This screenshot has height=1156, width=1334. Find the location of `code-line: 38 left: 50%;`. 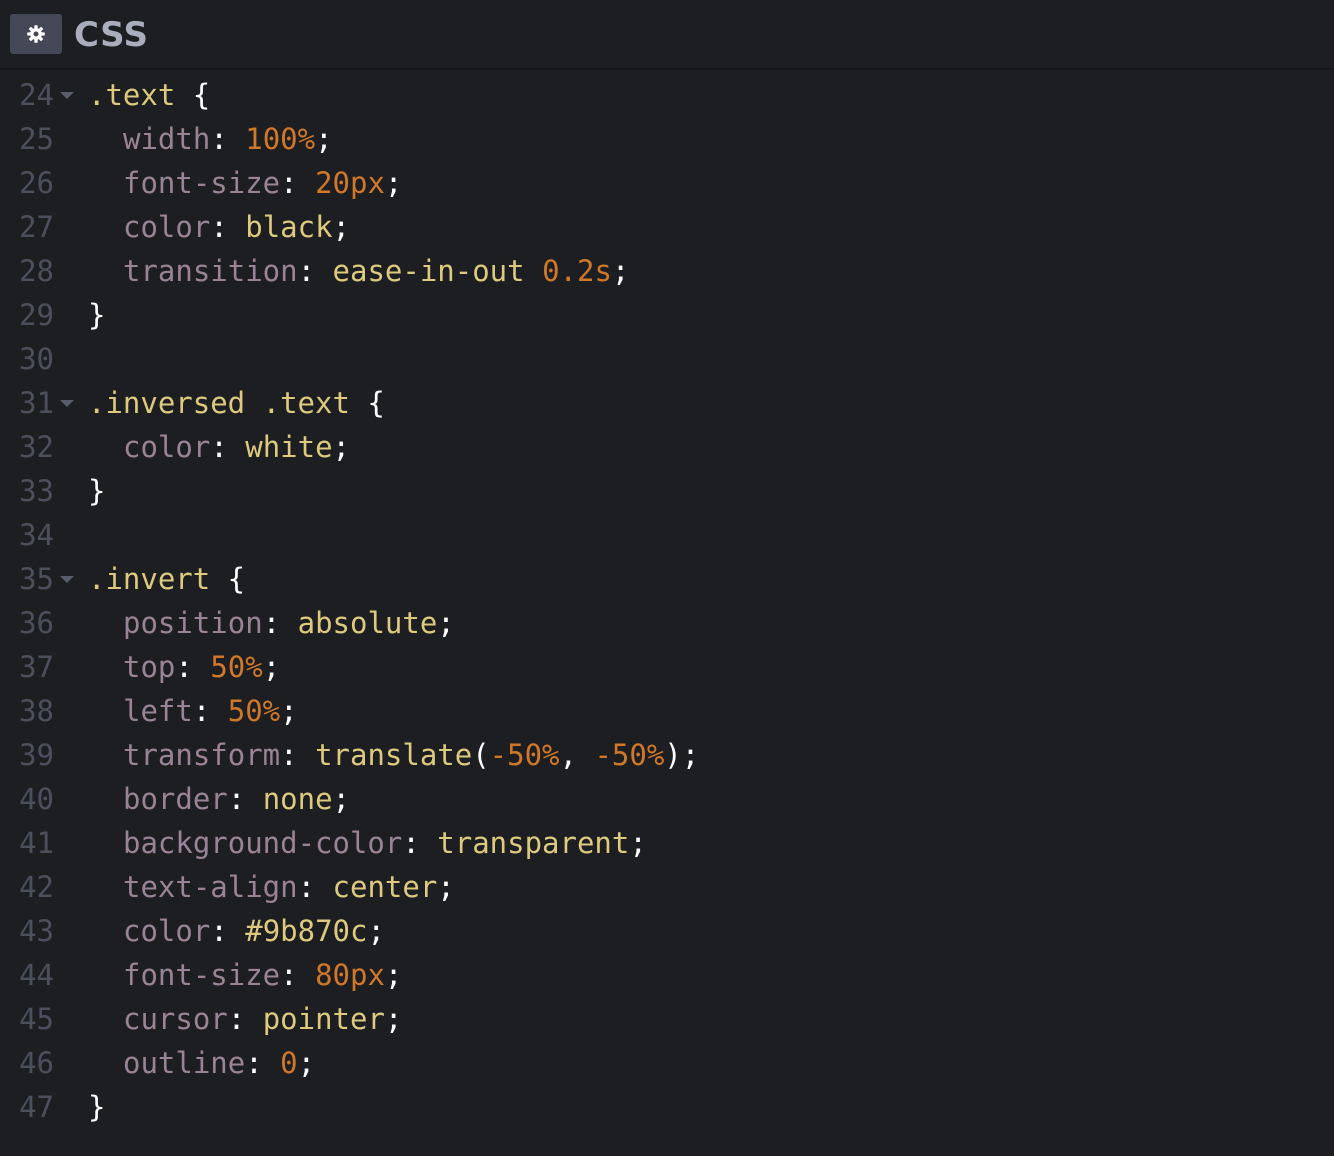

code-line: 38 left: 50%; is located at coordinates (667, 711).